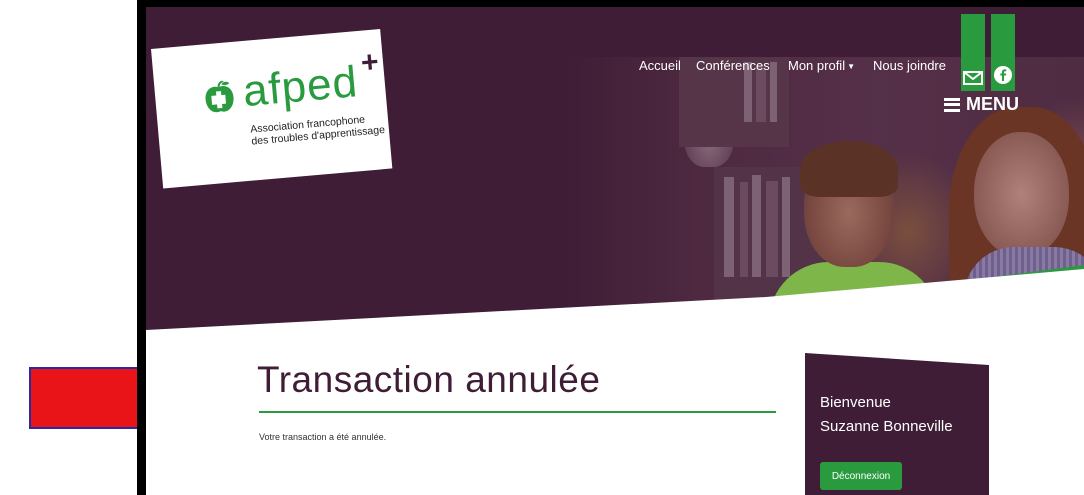  Describe the element at coordinates (517, 412) in the screenshot. I see `title-divider` at that location.